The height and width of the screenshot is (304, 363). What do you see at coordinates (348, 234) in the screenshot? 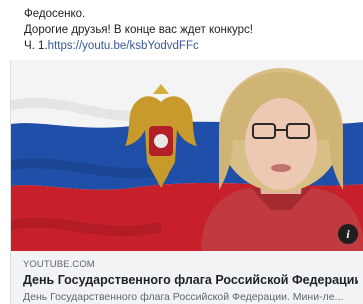
I see `info-icon: i` at bounding box center [348, 234].